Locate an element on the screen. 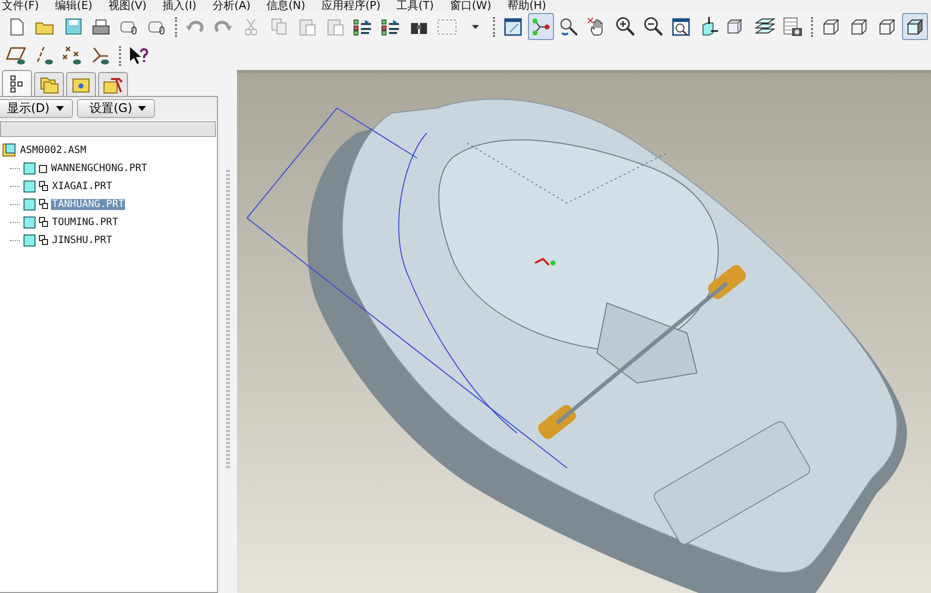 Image resolution: width=931 pixels, height=593 pixels. toolbar-button is located at coordinates (915, 26).